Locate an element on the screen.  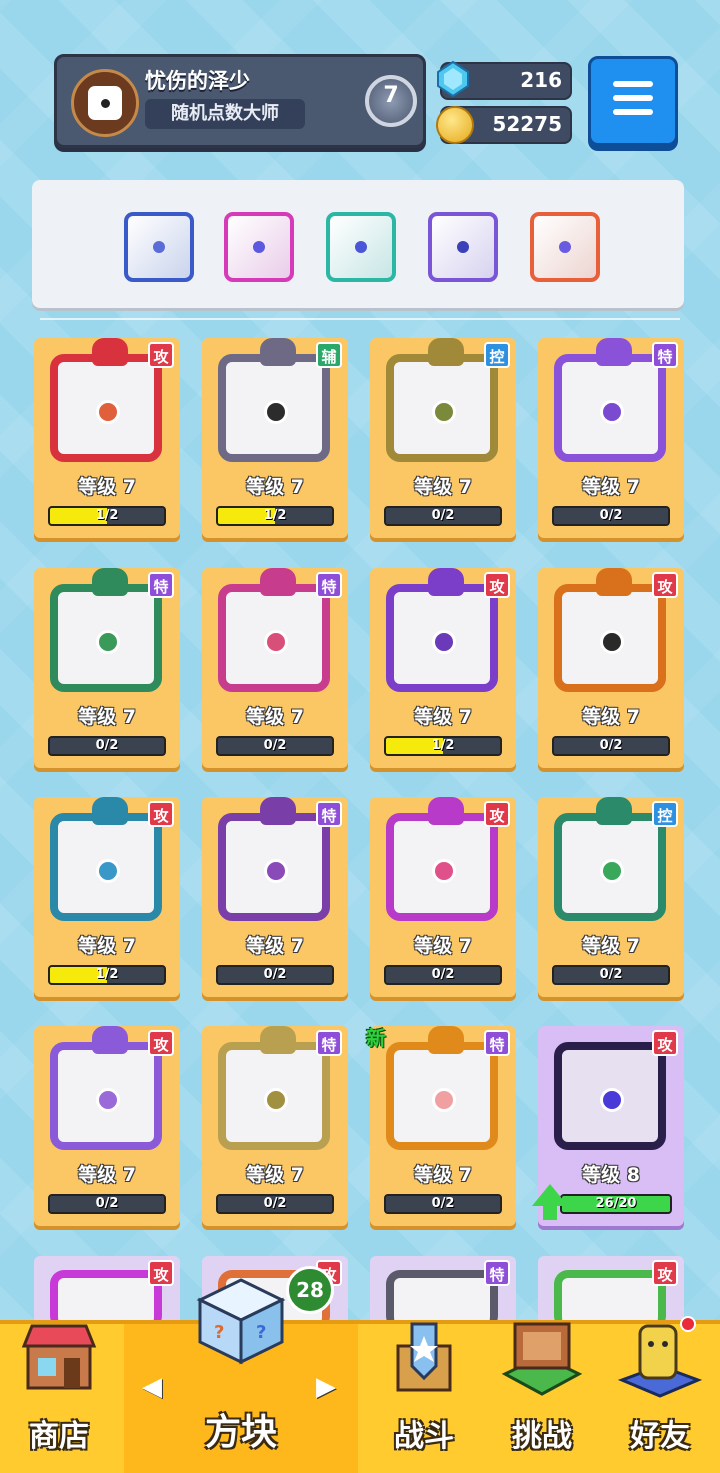
dice-card: 辅等级 7 1/2 is located at coordinates (275, 438).